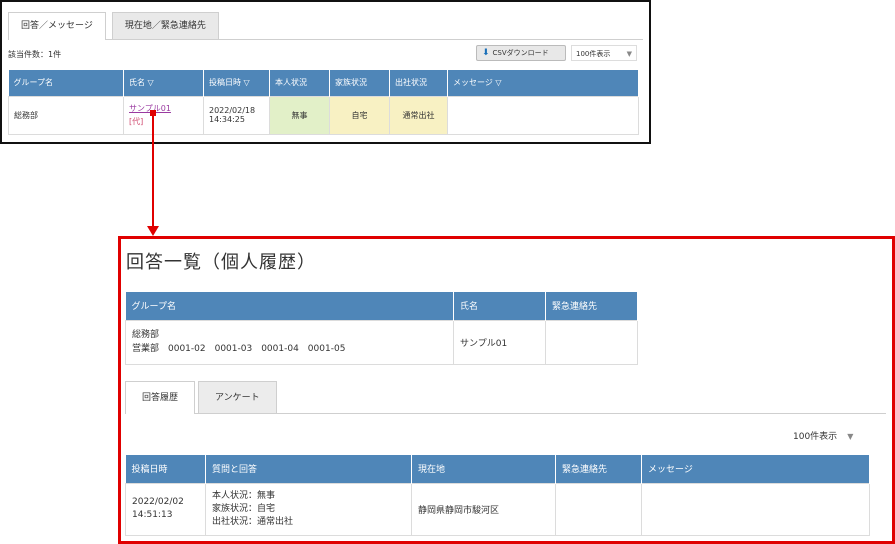  Describe the element at coordinates (483, 469) in the screenshot. I see `col-location: 現在地` at that location.